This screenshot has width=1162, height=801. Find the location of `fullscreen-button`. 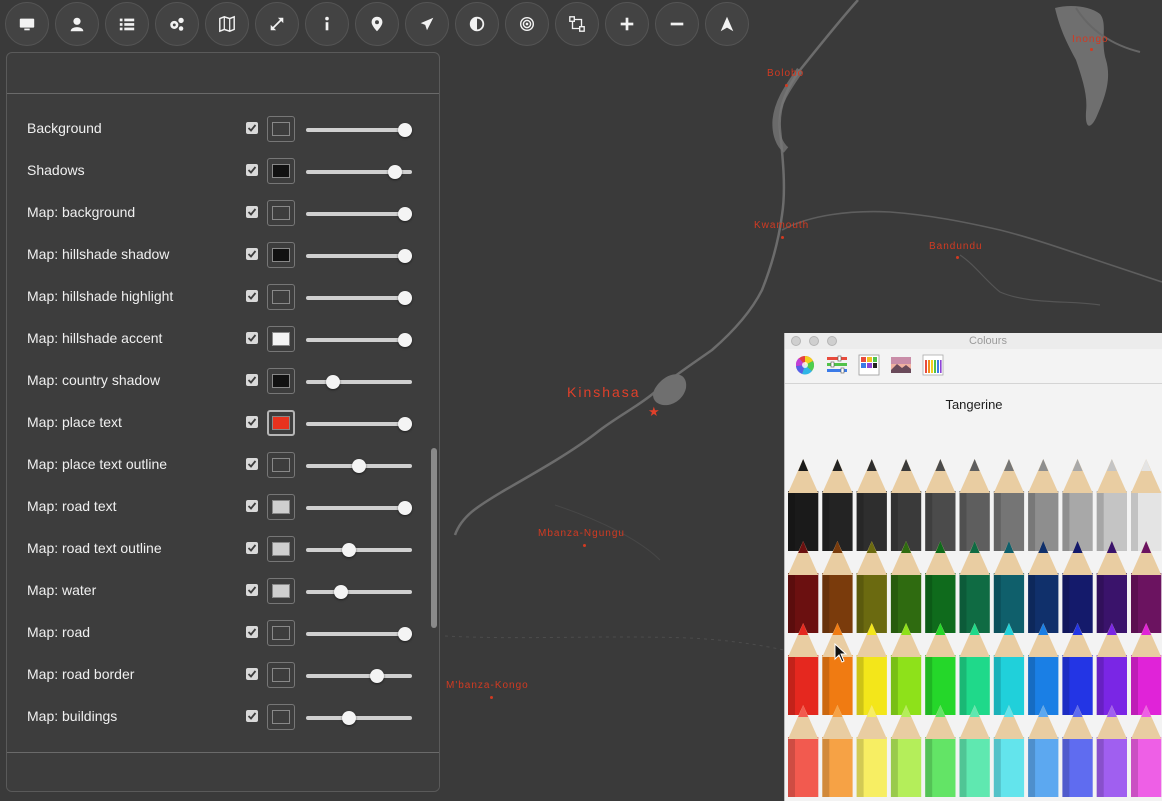

fullscreen-button is located at coordinates (277, 24).